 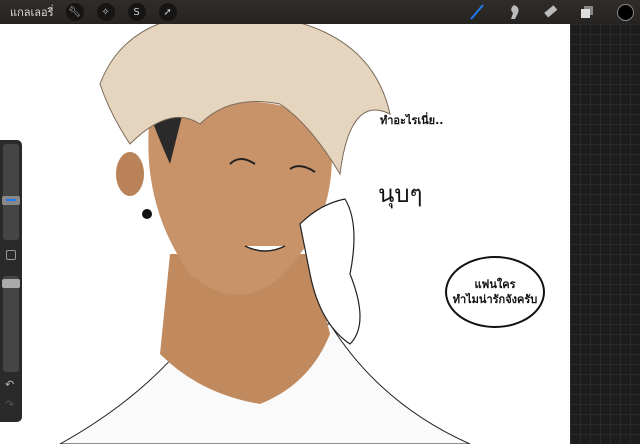 I want to click on speech-bubble: แฟนใคร ทำไมน่ารักจังครับ, so click(x=495, y=292).